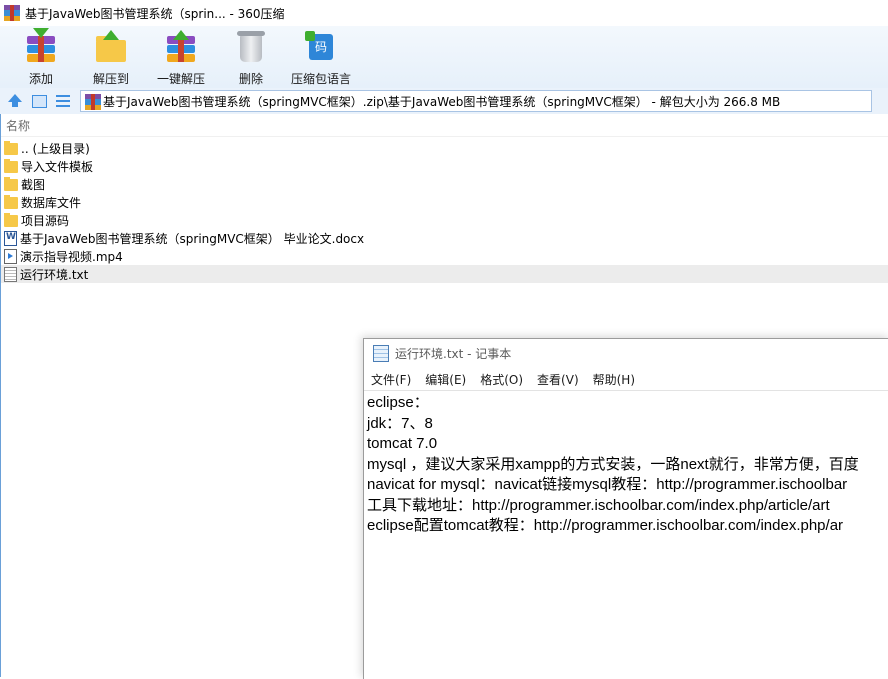 This screenshot has height=679, width=888. I want to click on notepad-titlebar: 运行环境.txt - 记事本, so click(626, 353).